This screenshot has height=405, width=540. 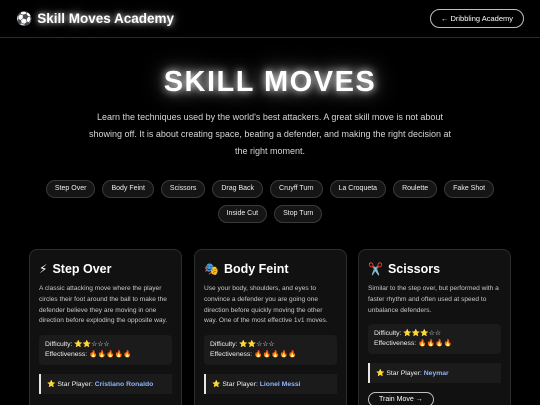 I want to click on chip-la-croqueta: La Croqueta, so click(x=358, y=189).